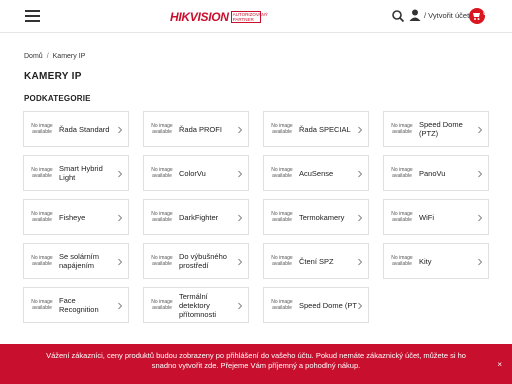  What do you see at coordinates (200, 129) in the screenshot?
I see `subcategory-label: Řada PROFI` at bounding box center [200, 129].